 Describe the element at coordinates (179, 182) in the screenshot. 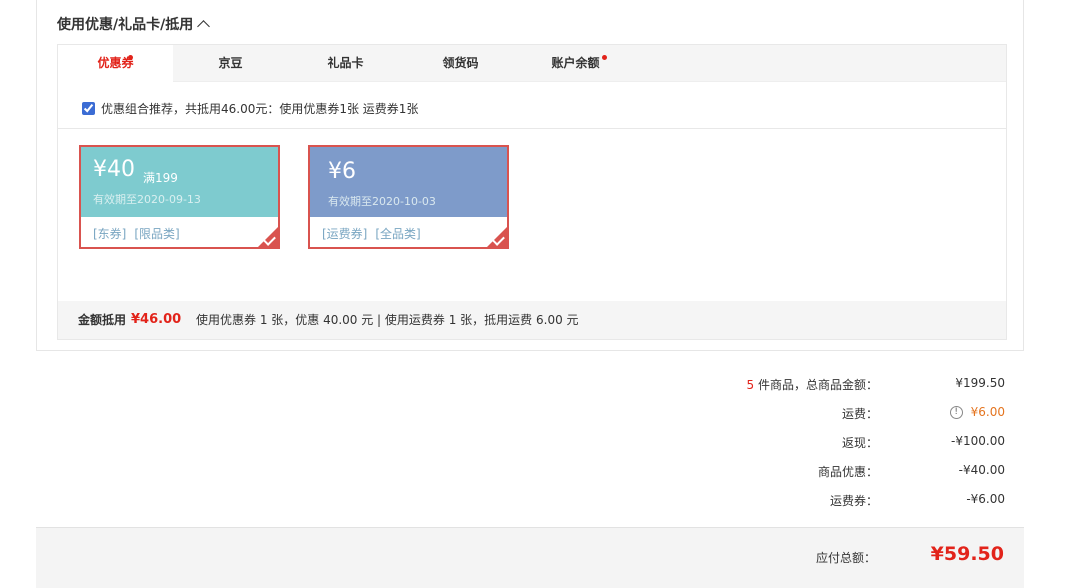

I see `coupon-head: ¥40 满199 有效期至2020-09-13` at that location.